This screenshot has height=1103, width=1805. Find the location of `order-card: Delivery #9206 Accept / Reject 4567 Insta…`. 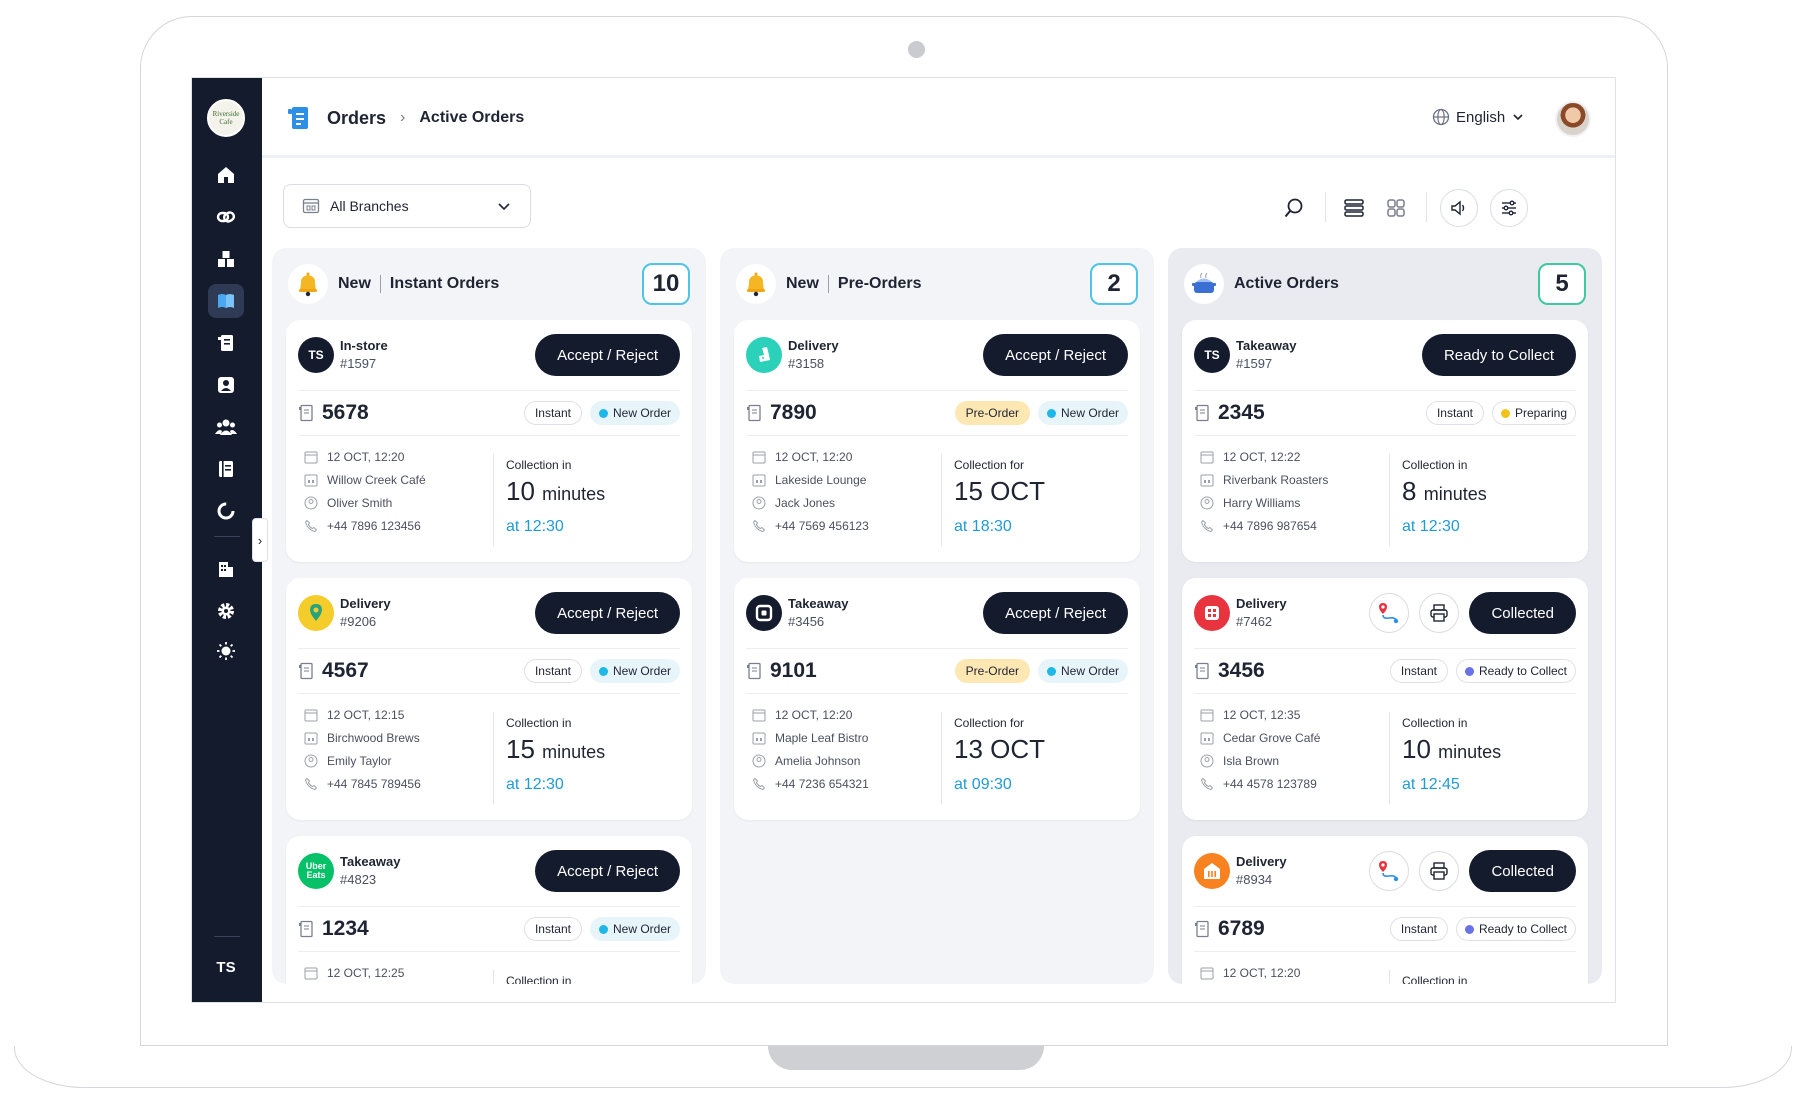

order-card: Delivery #9206 Accept / Reject 4567 Insta… is located at coordinates (489, 699).